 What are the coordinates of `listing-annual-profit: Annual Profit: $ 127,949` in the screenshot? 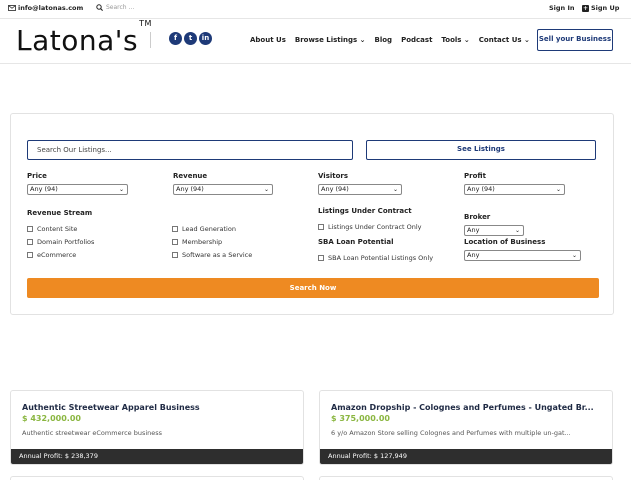 It's located at (466, 456).